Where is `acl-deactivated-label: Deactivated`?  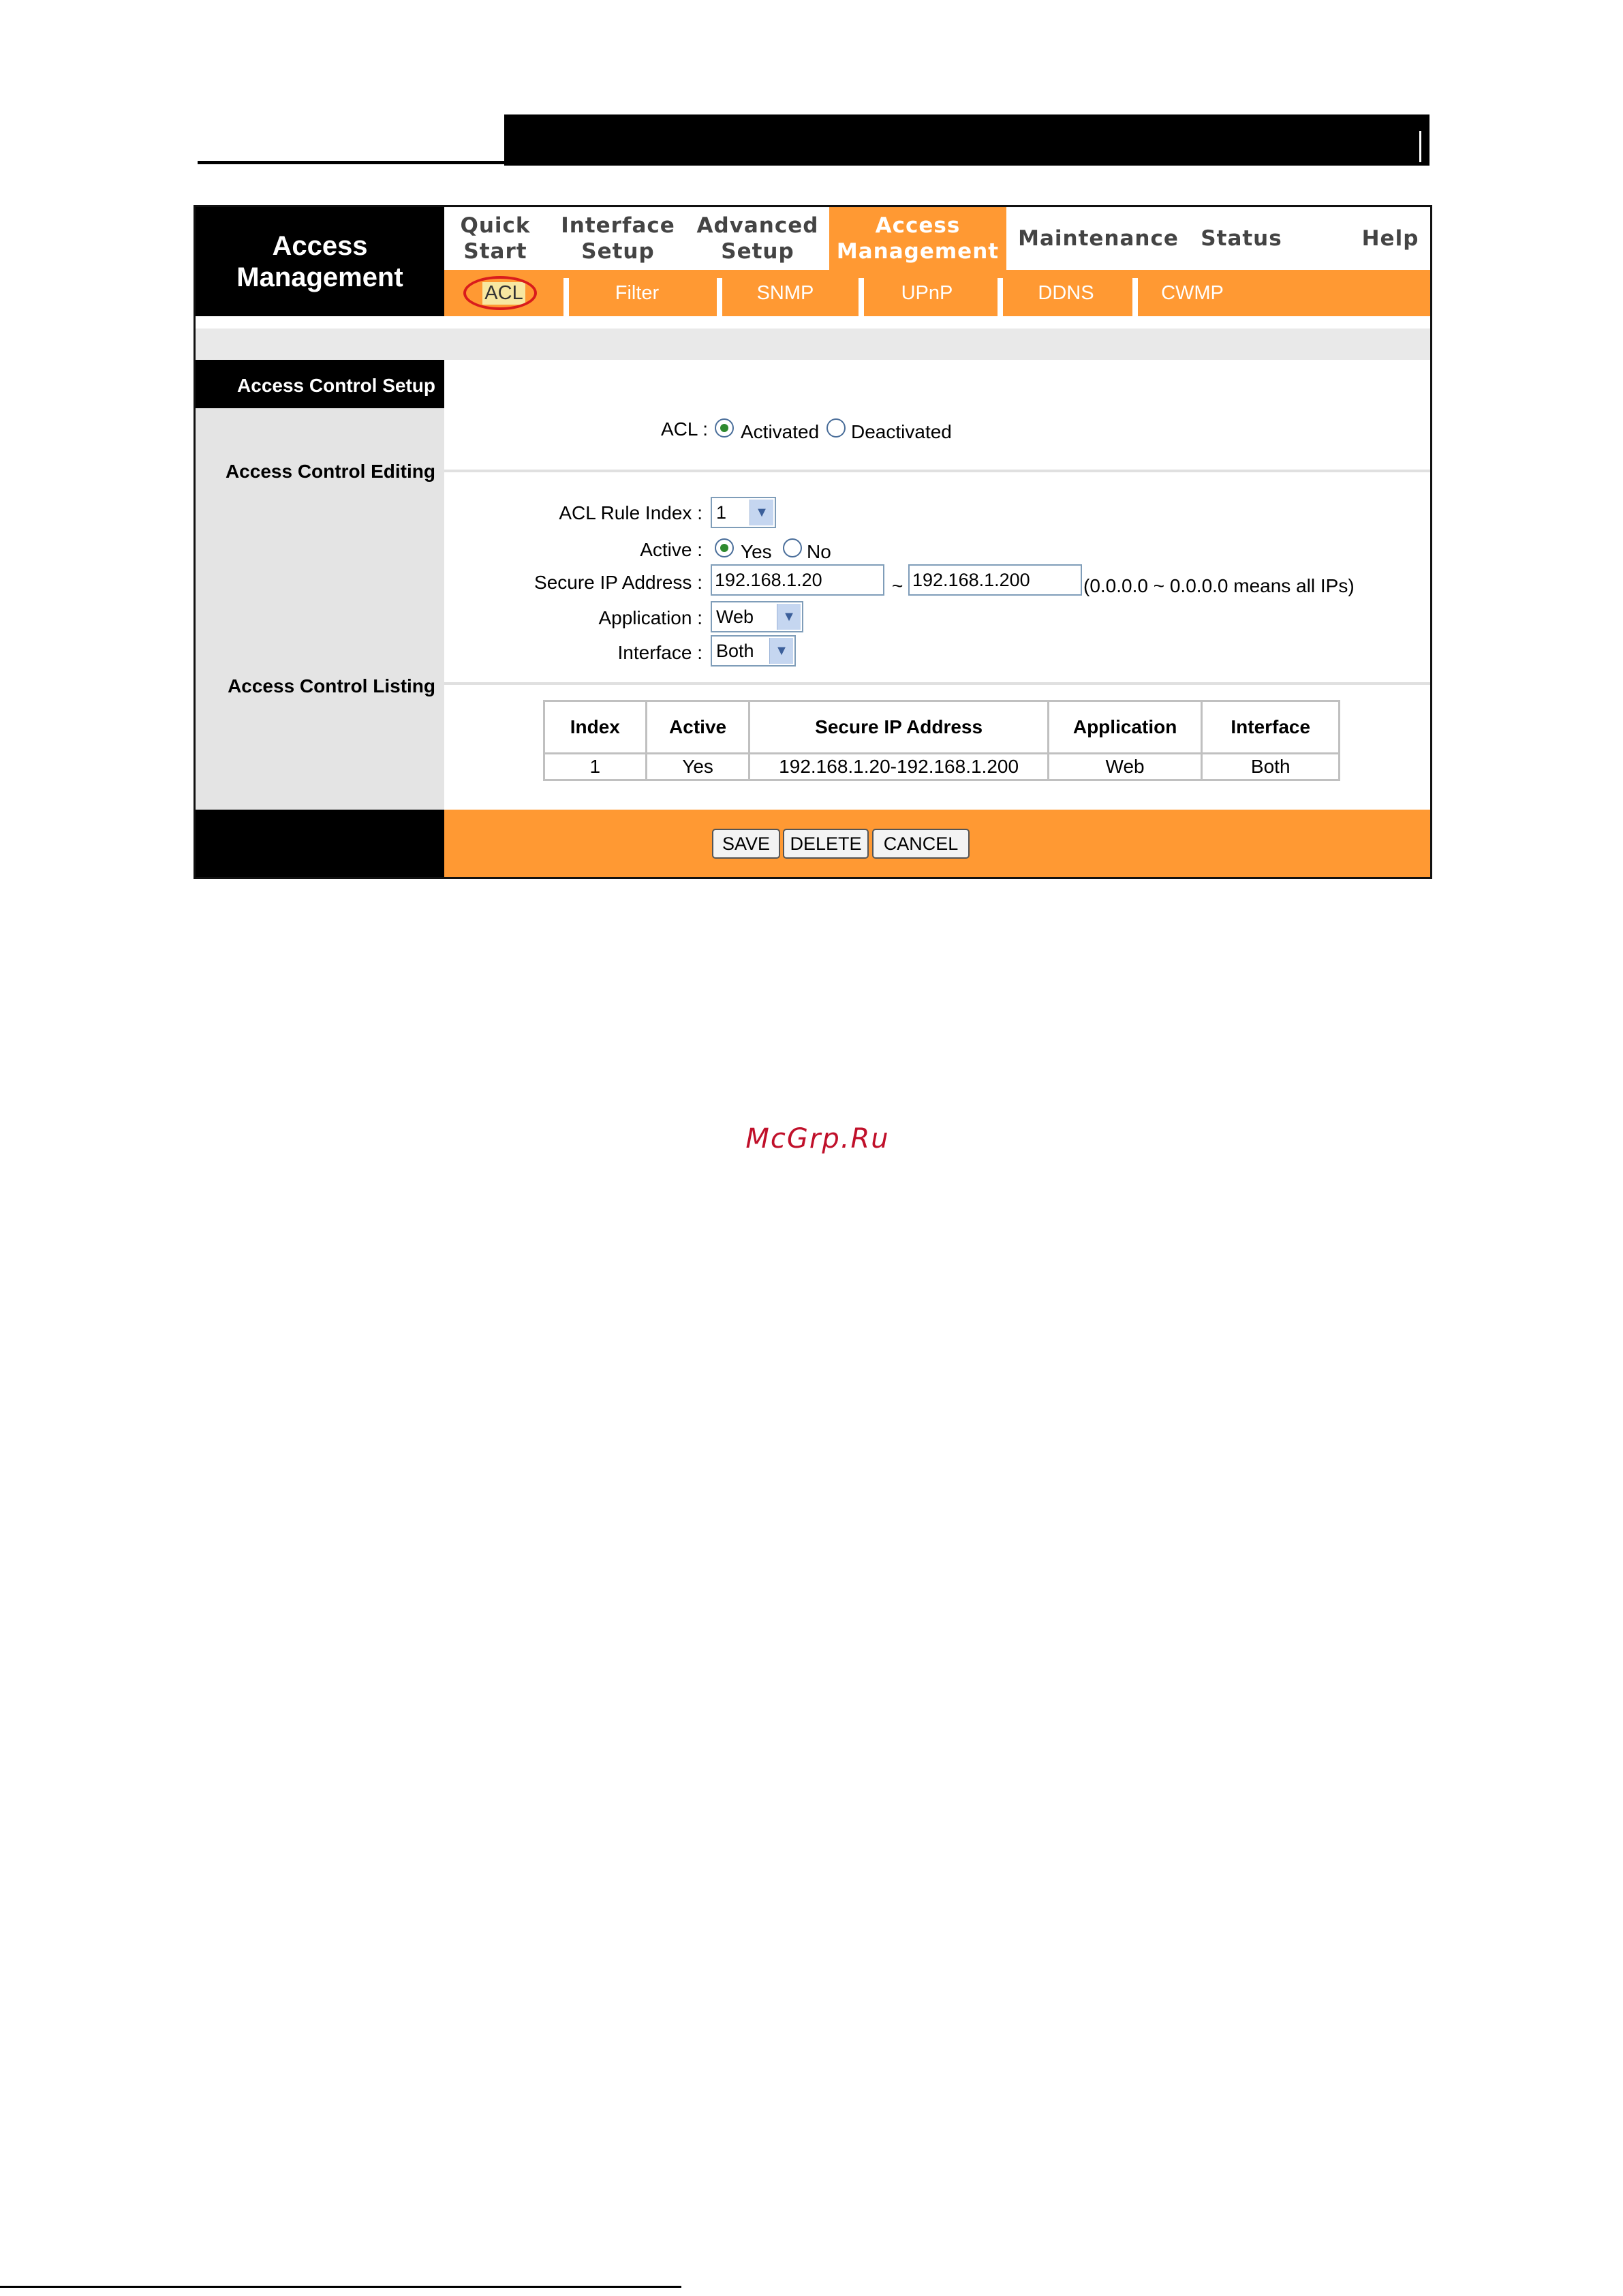
acl-deactivated-label: Deactivated is located at coordinates (901, 432).